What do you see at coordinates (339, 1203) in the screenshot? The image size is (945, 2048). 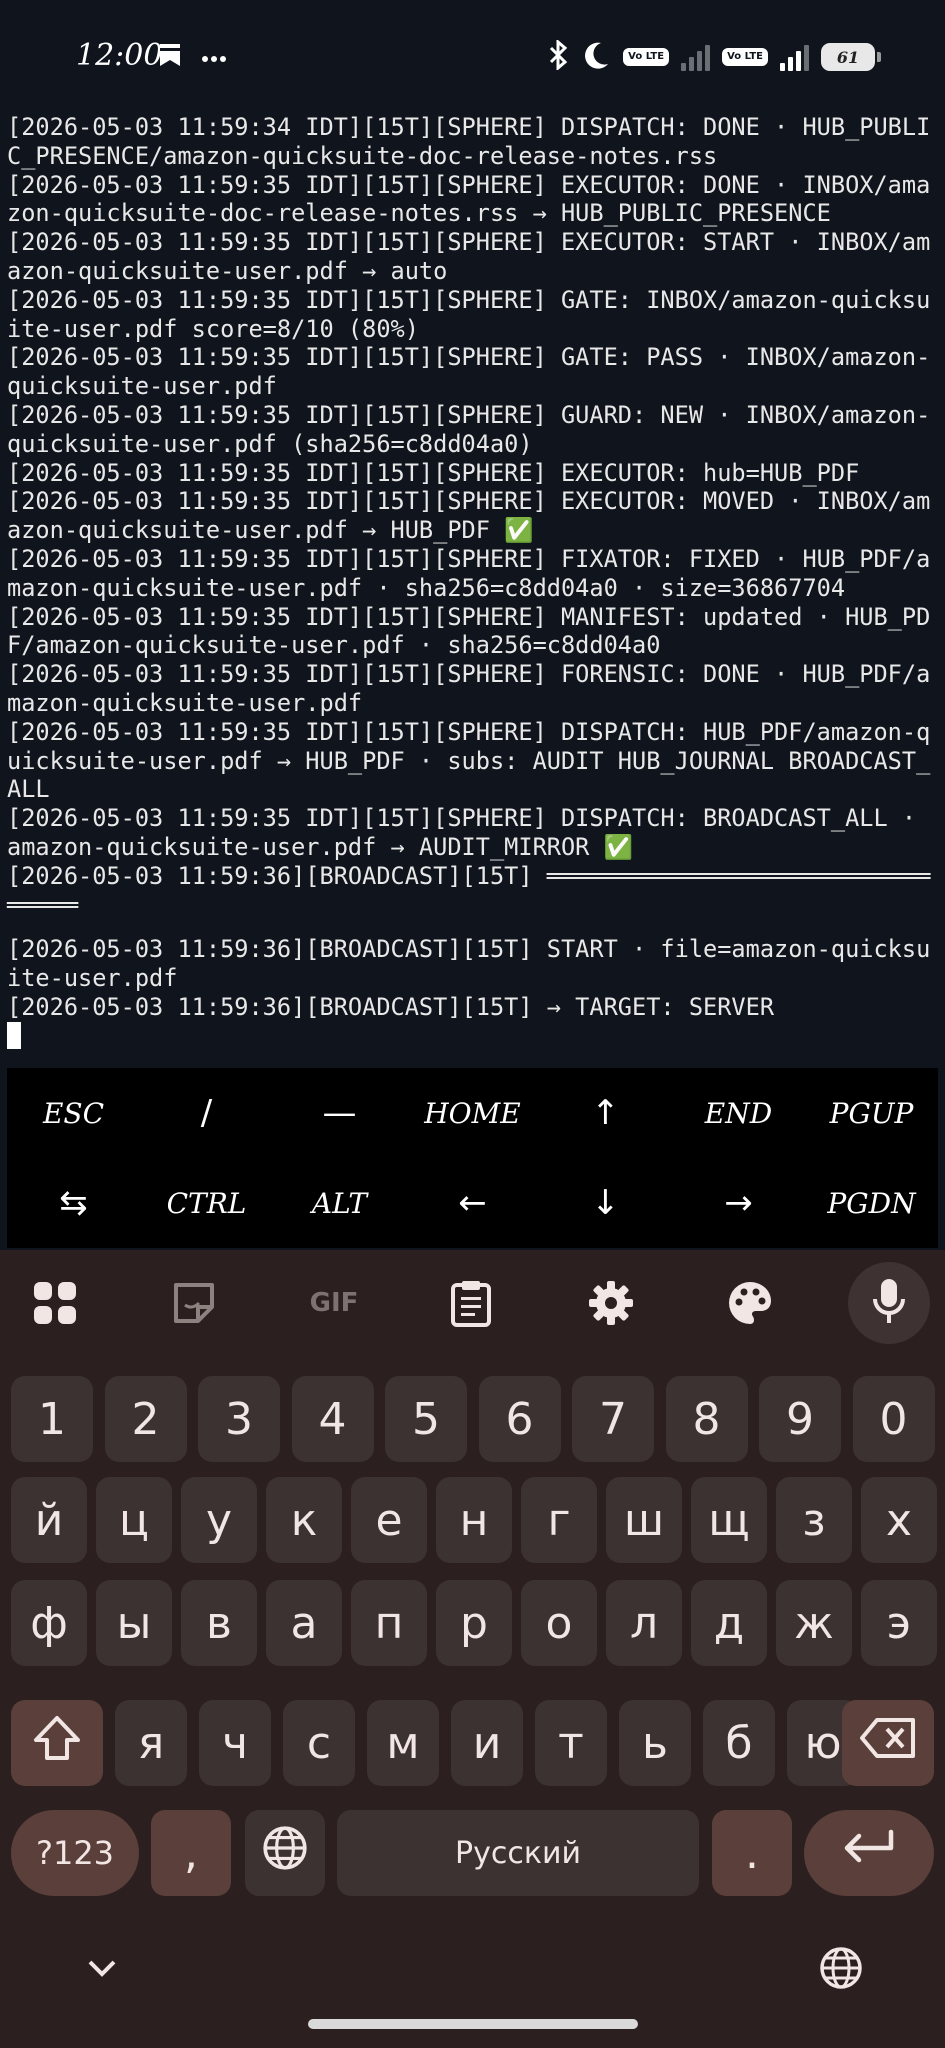 I see `extra-key-row2-2: ALT` at bounding box center [339, 1203].